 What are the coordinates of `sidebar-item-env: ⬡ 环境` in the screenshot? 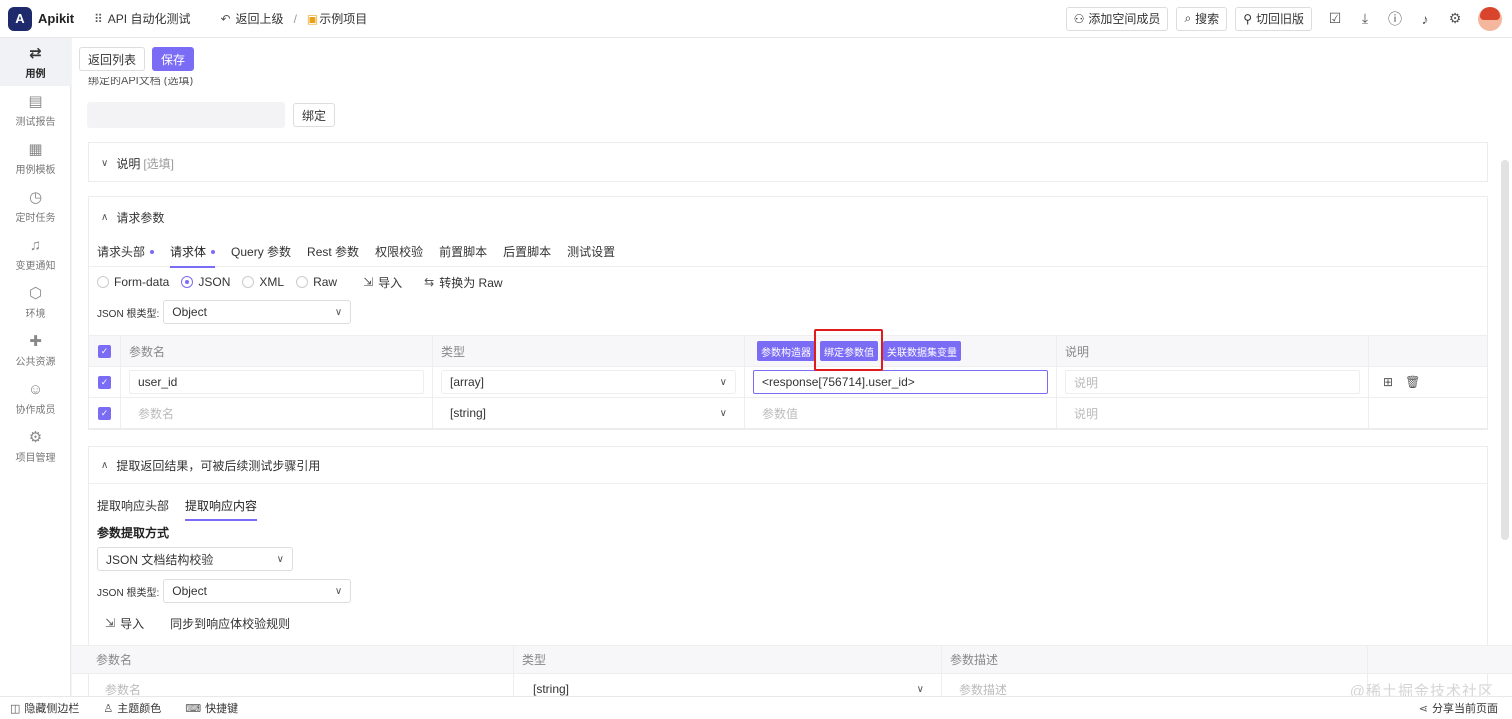 It's located at (35, 302).